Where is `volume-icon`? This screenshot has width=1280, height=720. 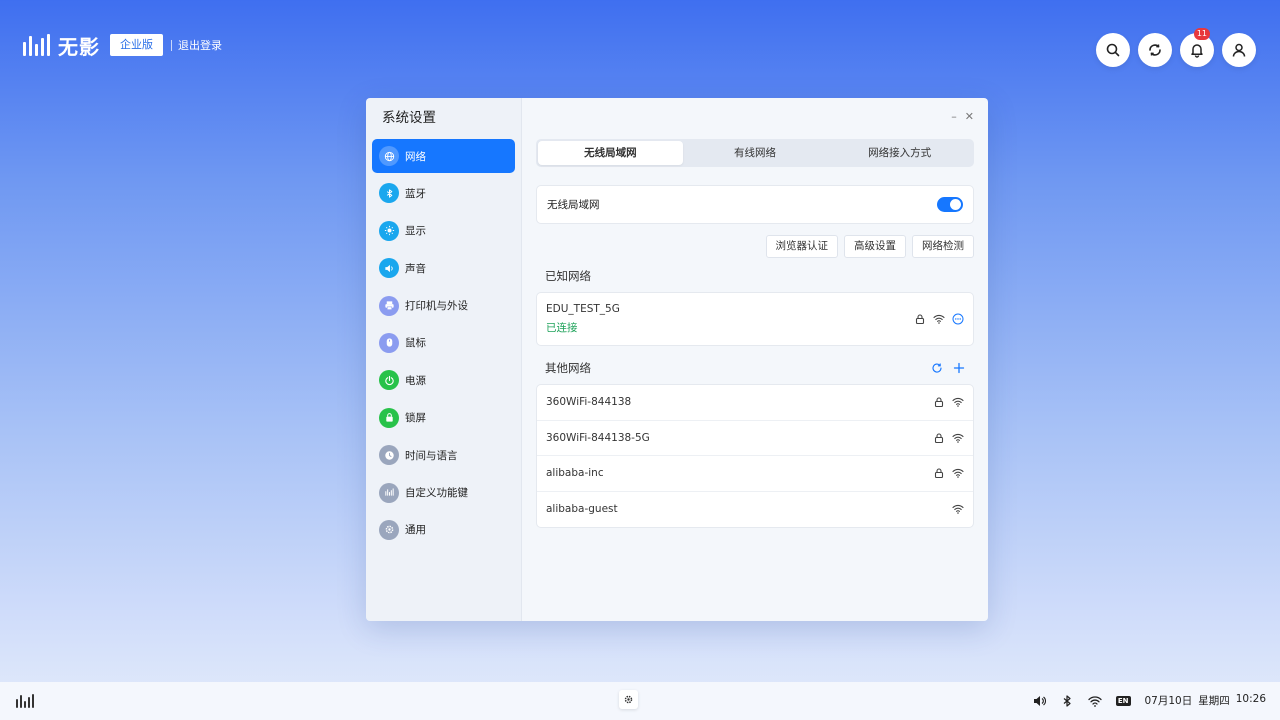 volume-icon is located at coordinates (1039, 701).